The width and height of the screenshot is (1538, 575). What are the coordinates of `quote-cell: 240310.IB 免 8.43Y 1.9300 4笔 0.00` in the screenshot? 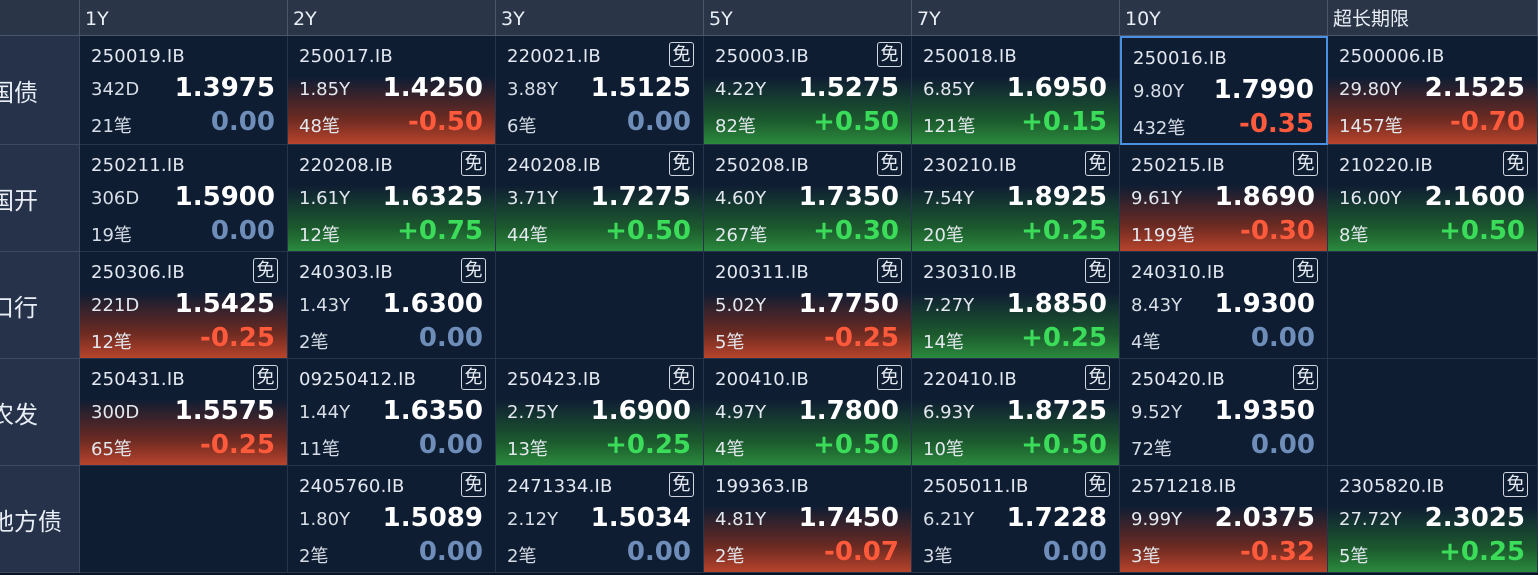 It's located at (1224, 305).